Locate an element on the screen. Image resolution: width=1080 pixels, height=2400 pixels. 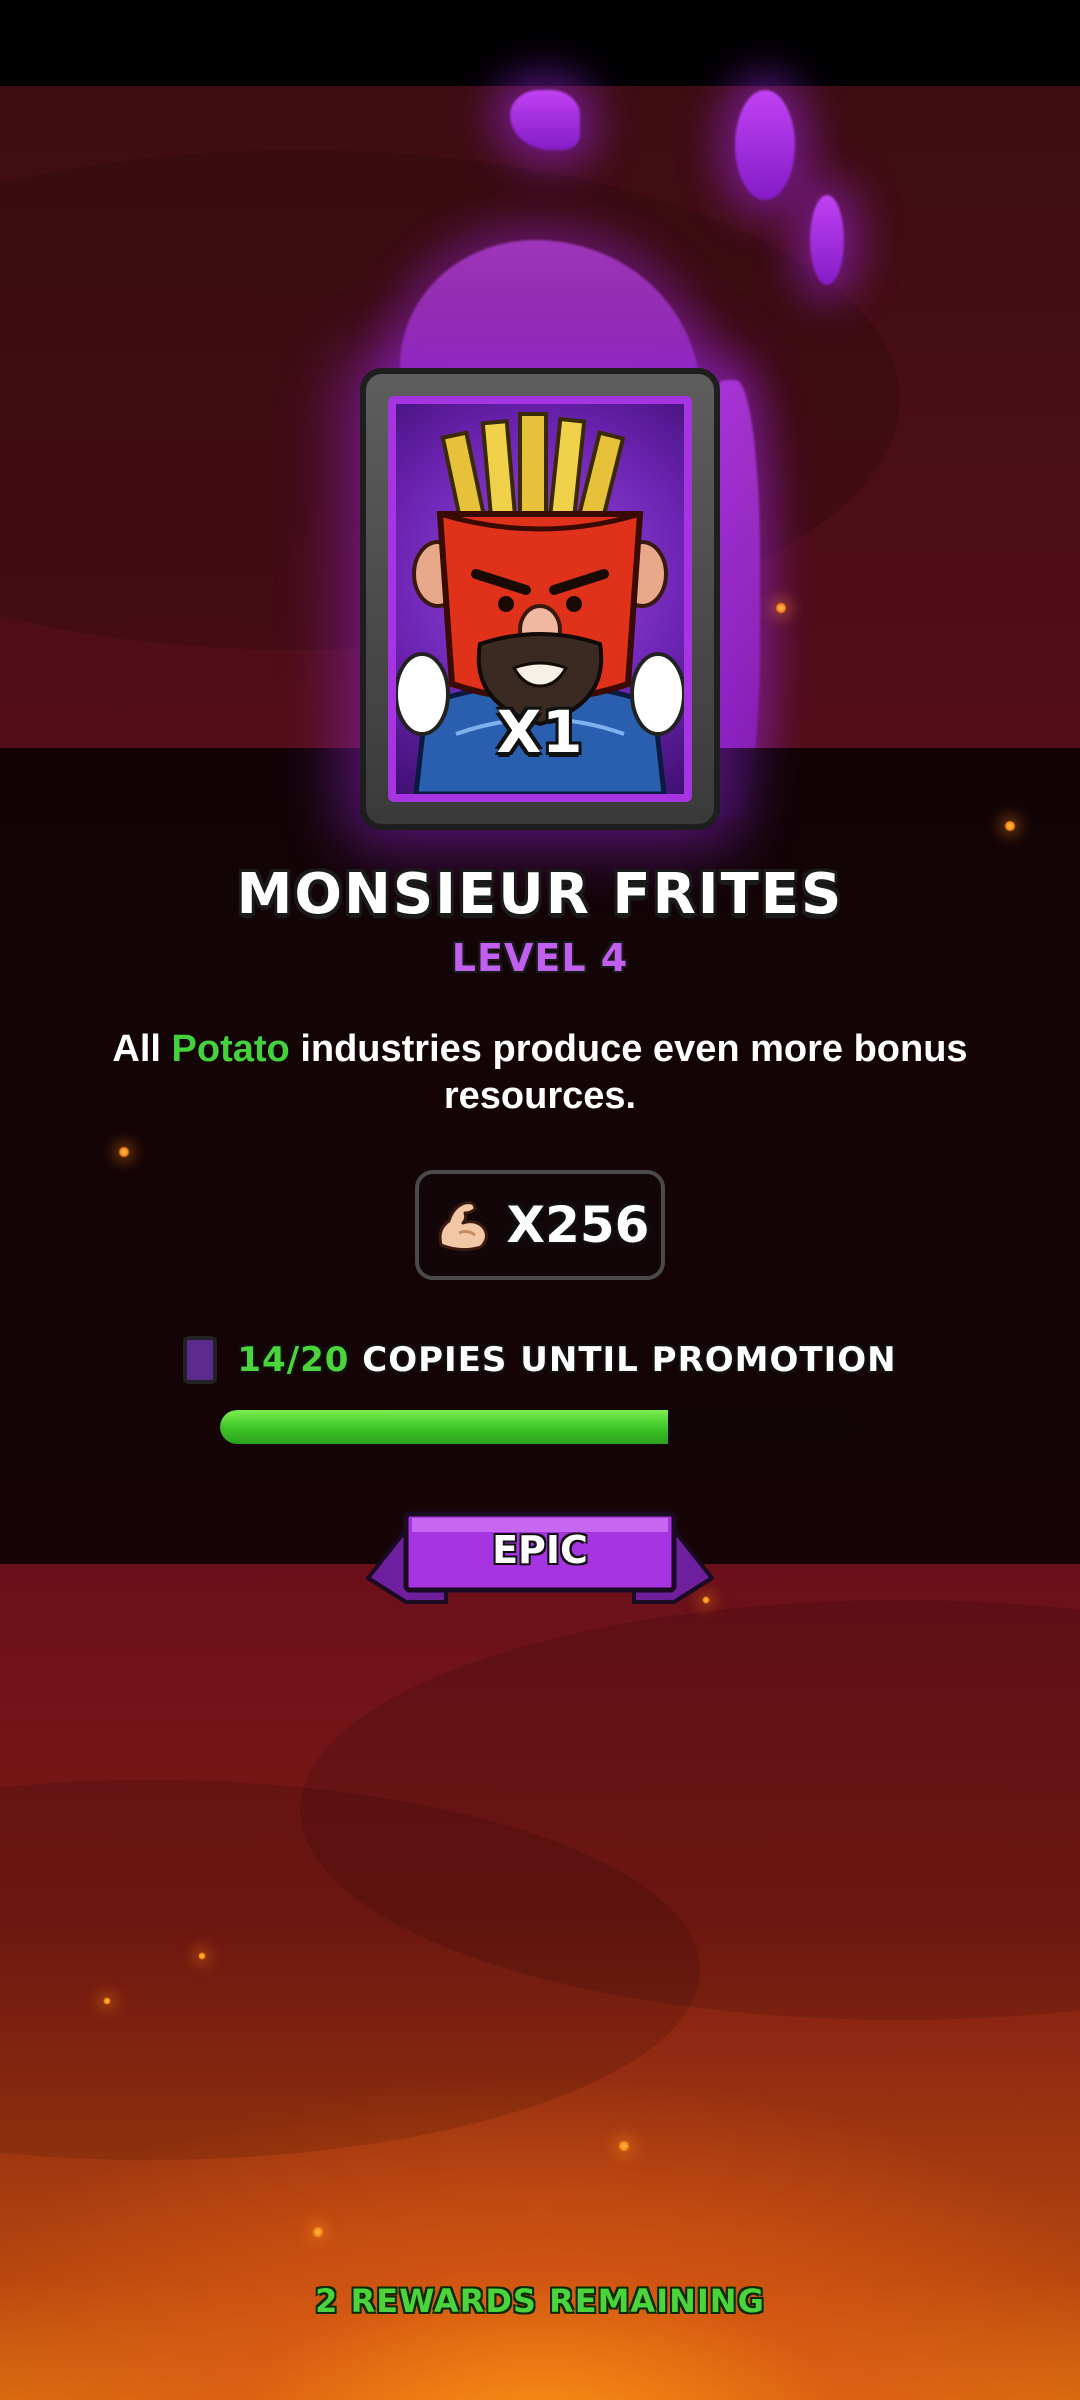
promotion-progress-bar is located at coordinates (540, 1427).